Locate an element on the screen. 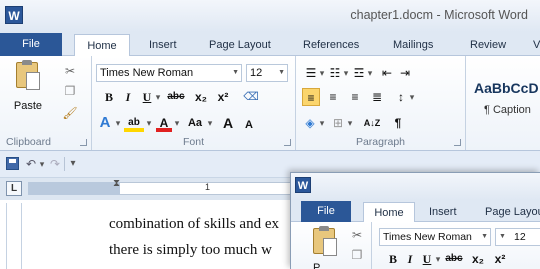  paste-button: Paste is located at coordinates (28, 89).